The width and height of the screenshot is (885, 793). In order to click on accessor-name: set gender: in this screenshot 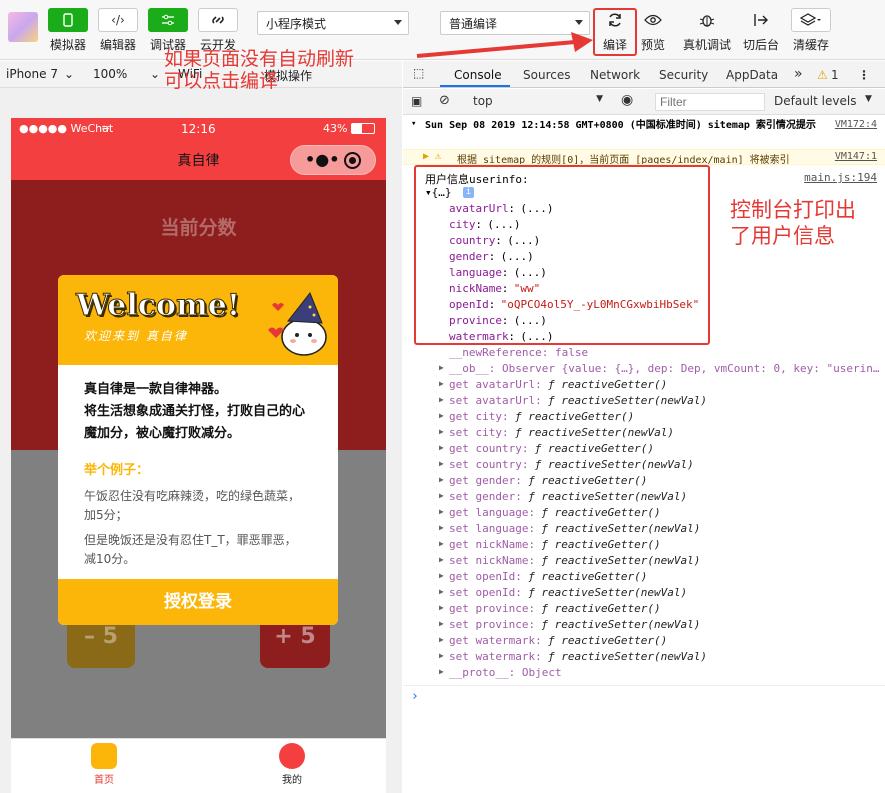, I will do `click(485, 496)`.